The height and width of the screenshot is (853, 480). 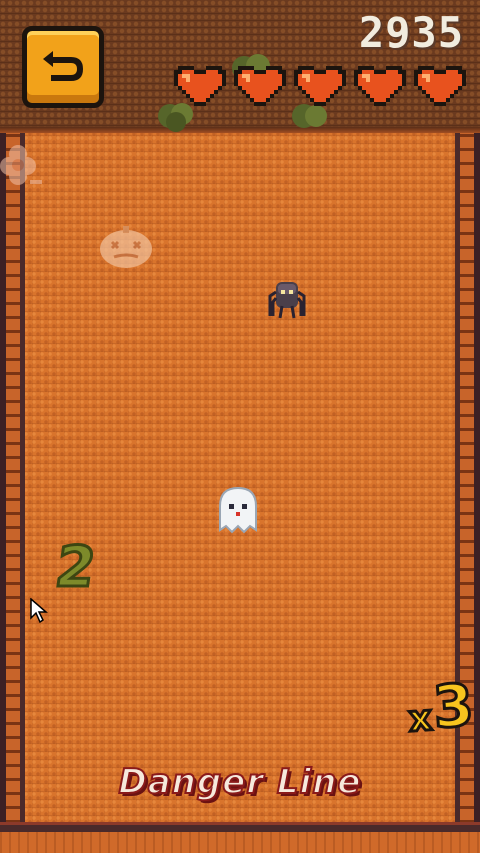 I want to click on multiplier-prefix: x, so click(x=420, y=719).